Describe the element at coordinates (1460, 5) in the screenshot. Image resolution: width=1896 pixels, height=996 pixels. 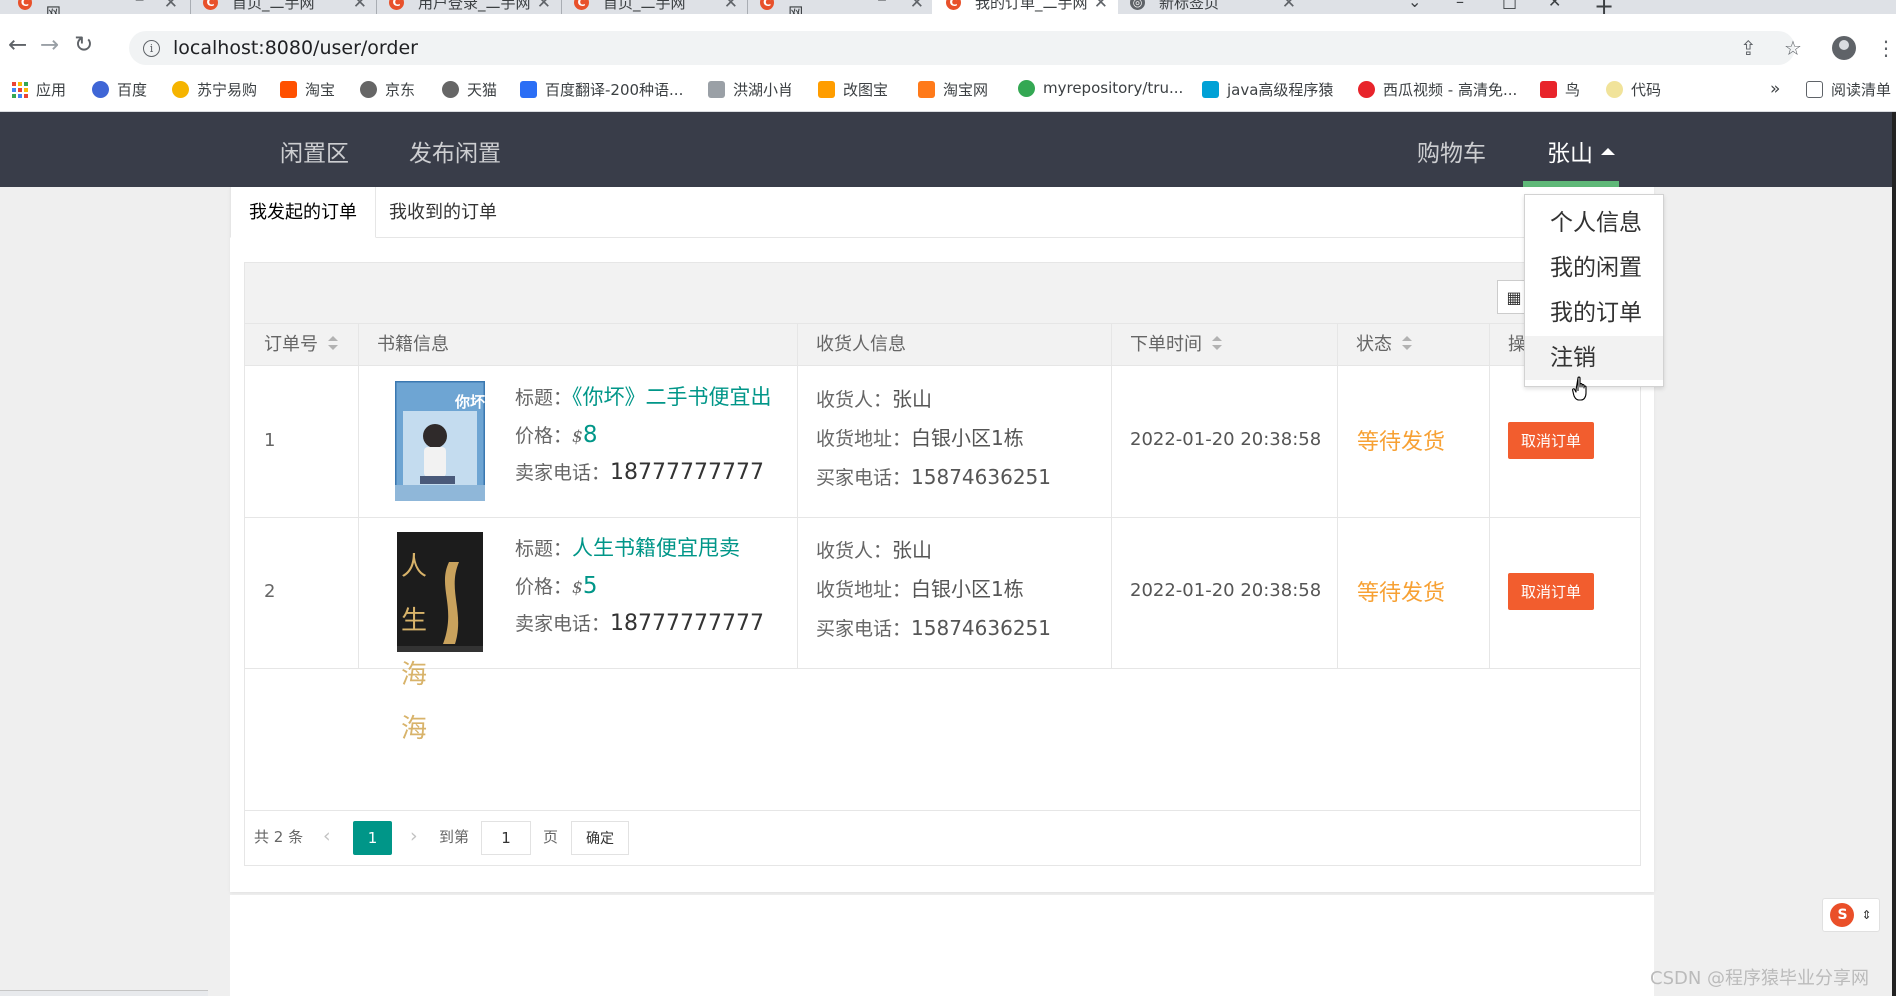
I see `minimize-icon: –` at that location.